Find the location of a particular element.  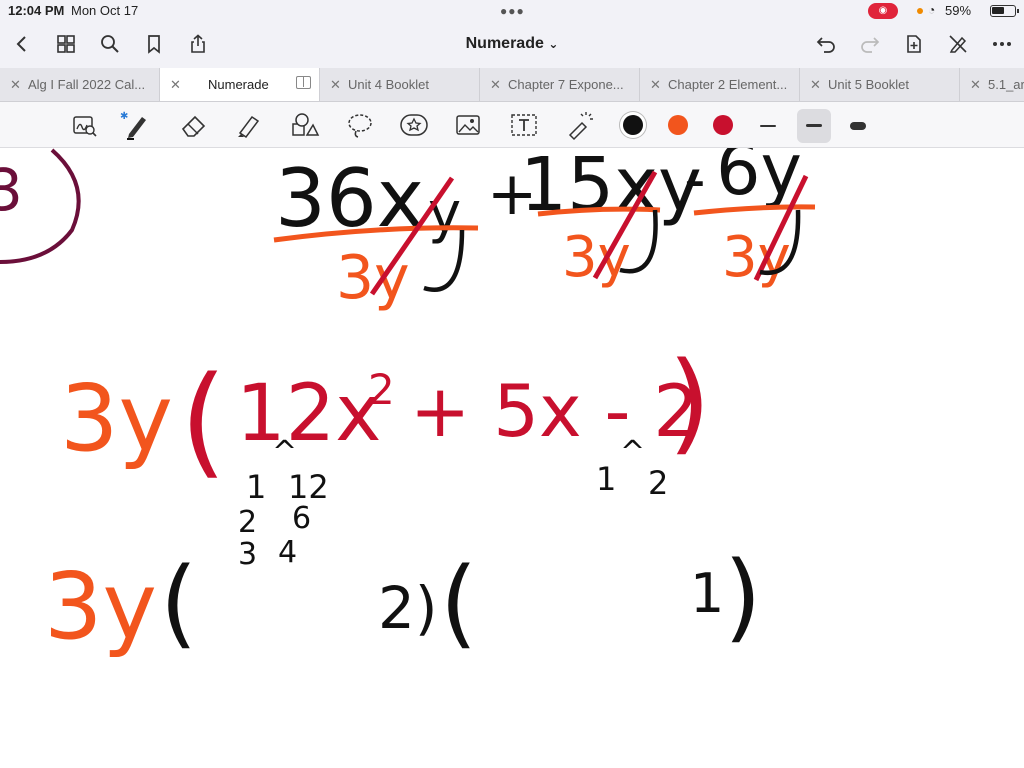

chevron-left-icon is located at coordinates (22, 44).